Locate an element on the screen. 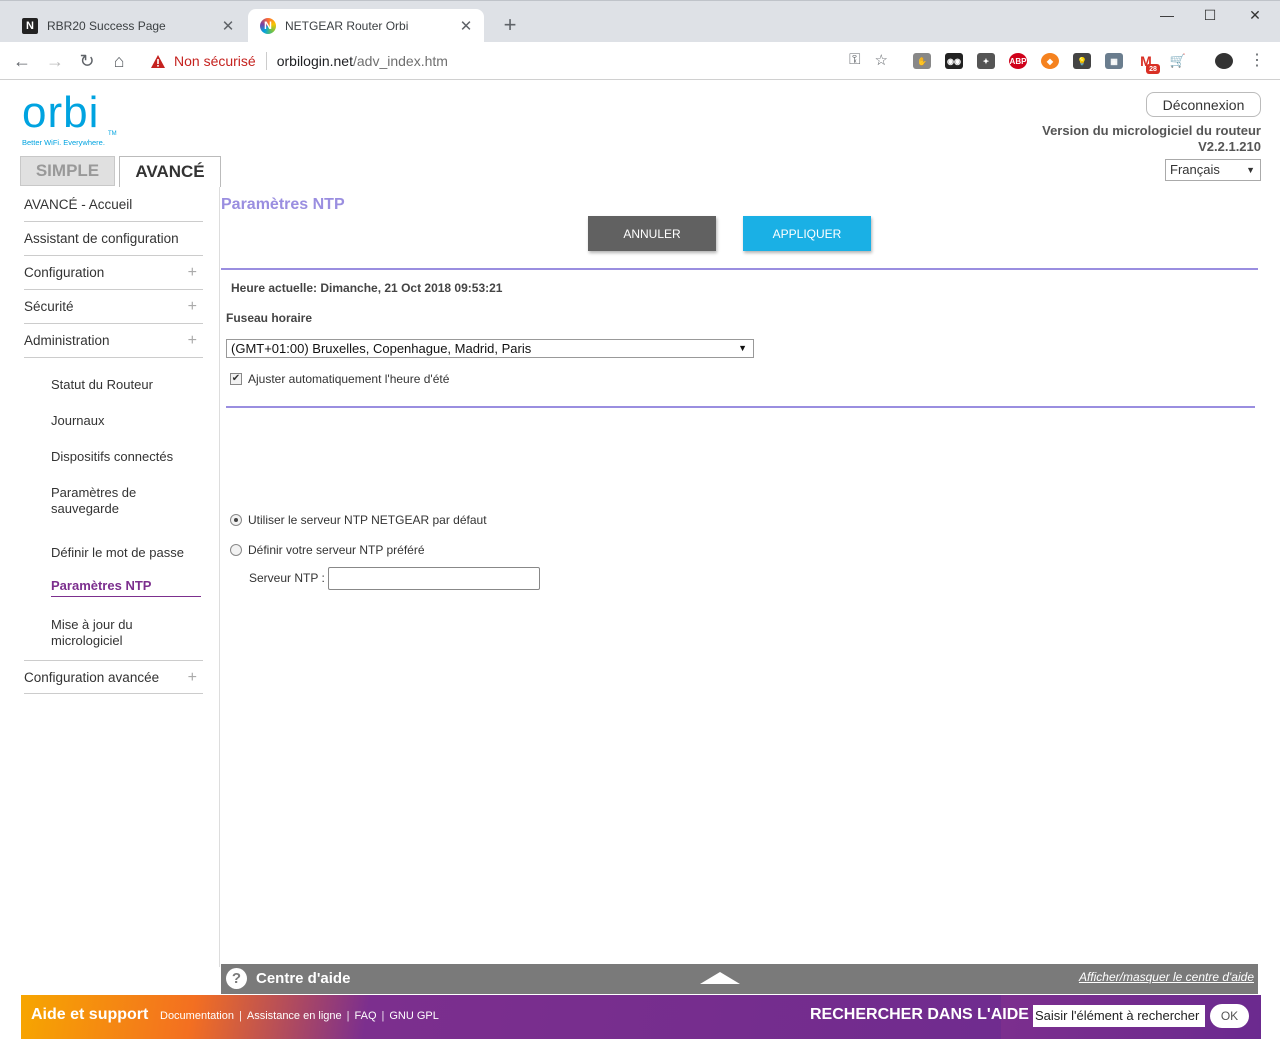 The width and height of the screenshot is (1280, 1040). apply-button: APPLIQUER is located at coordinates (807, 233).